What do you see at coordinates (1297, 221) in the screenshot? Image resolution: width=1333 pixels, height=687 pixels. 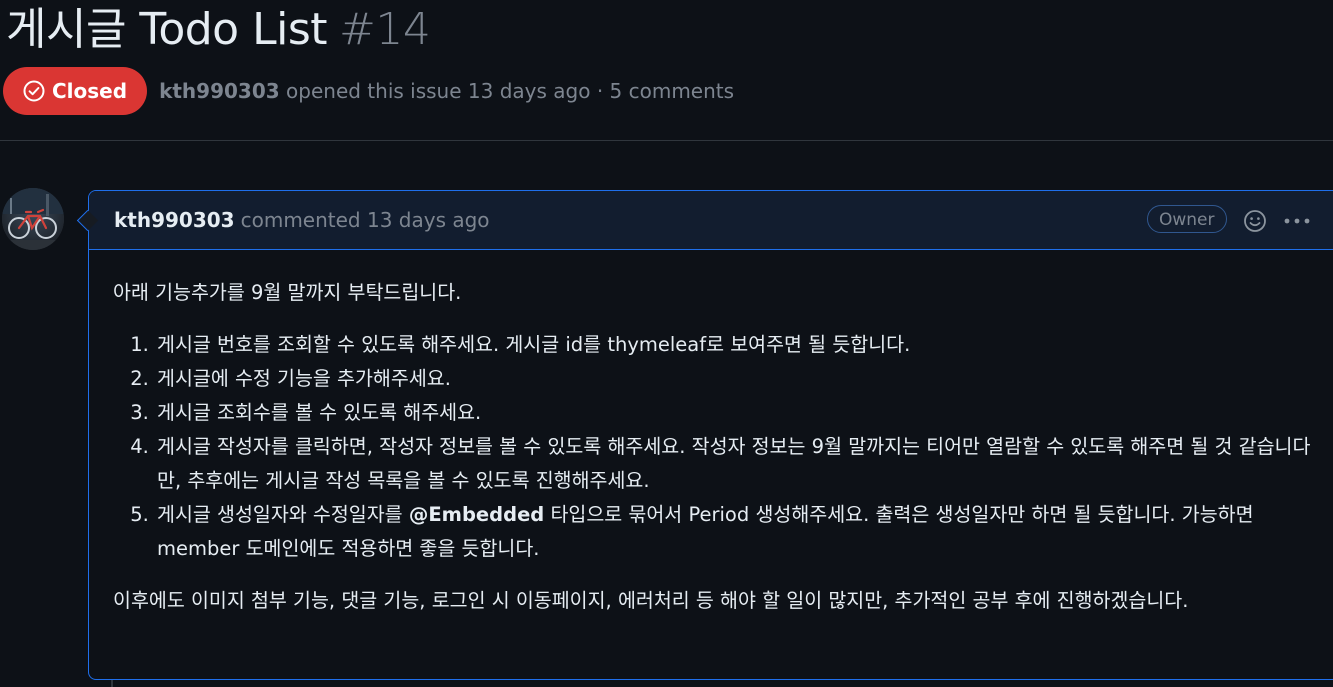 I see `kebab-horizontal-icon` at bounding box center [1297, 221].